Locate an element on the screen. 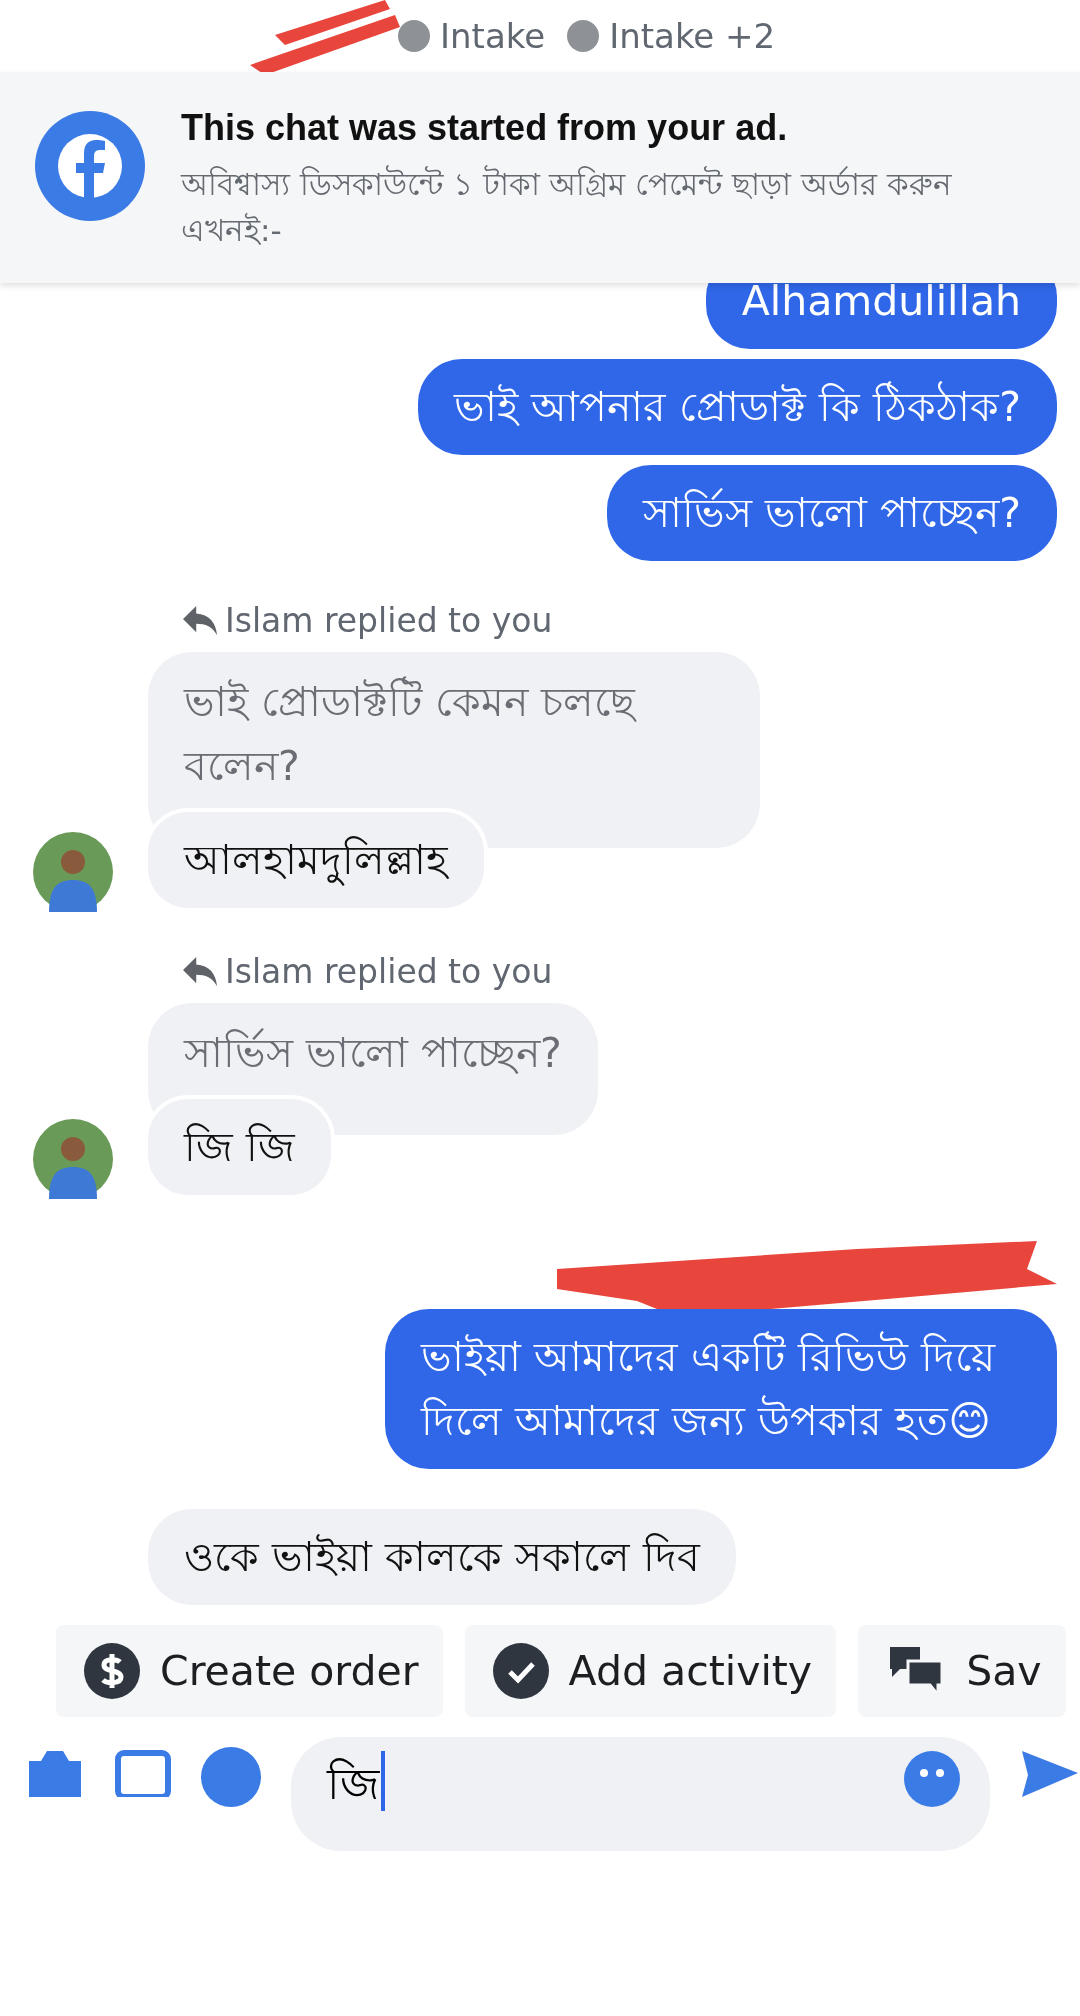 Image resolution: width=1080 pixels, height=2016 pixels. label-tag: Intake is located at coordinates (493, 36).